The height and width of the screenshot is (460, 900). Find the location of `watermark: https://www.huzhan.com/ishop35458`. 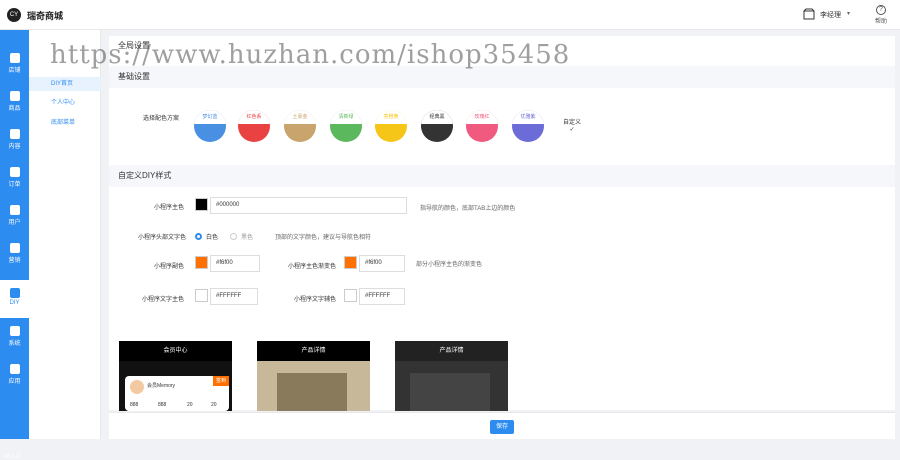

watermark: https://www.huzhan.com/ishop35458 is located at coordinates (310, 55).